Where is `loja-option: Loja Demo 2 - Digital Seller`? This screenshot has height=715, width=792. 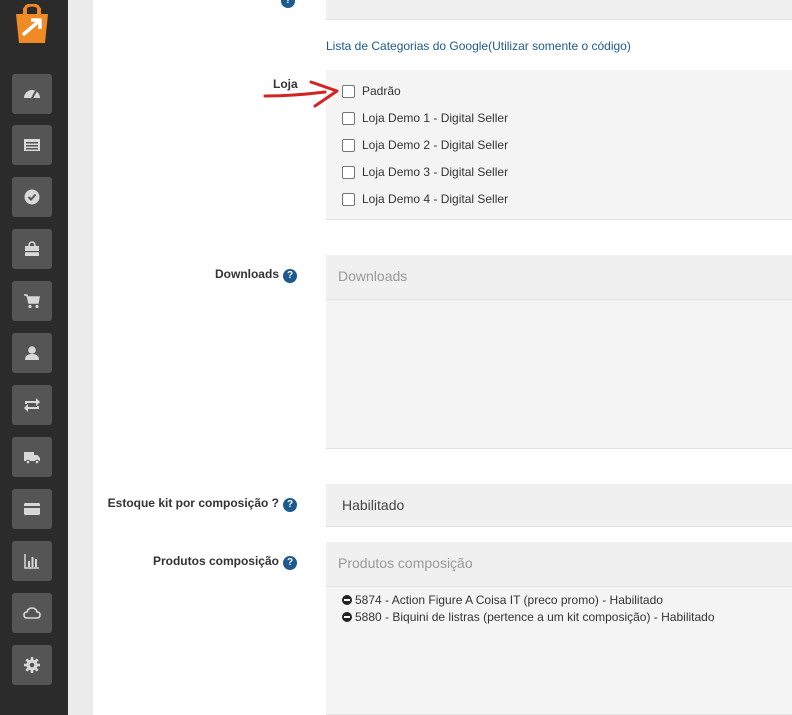 loja-option: Loja Demo 2 - Digital Seller is located at coordinates (425, 145).